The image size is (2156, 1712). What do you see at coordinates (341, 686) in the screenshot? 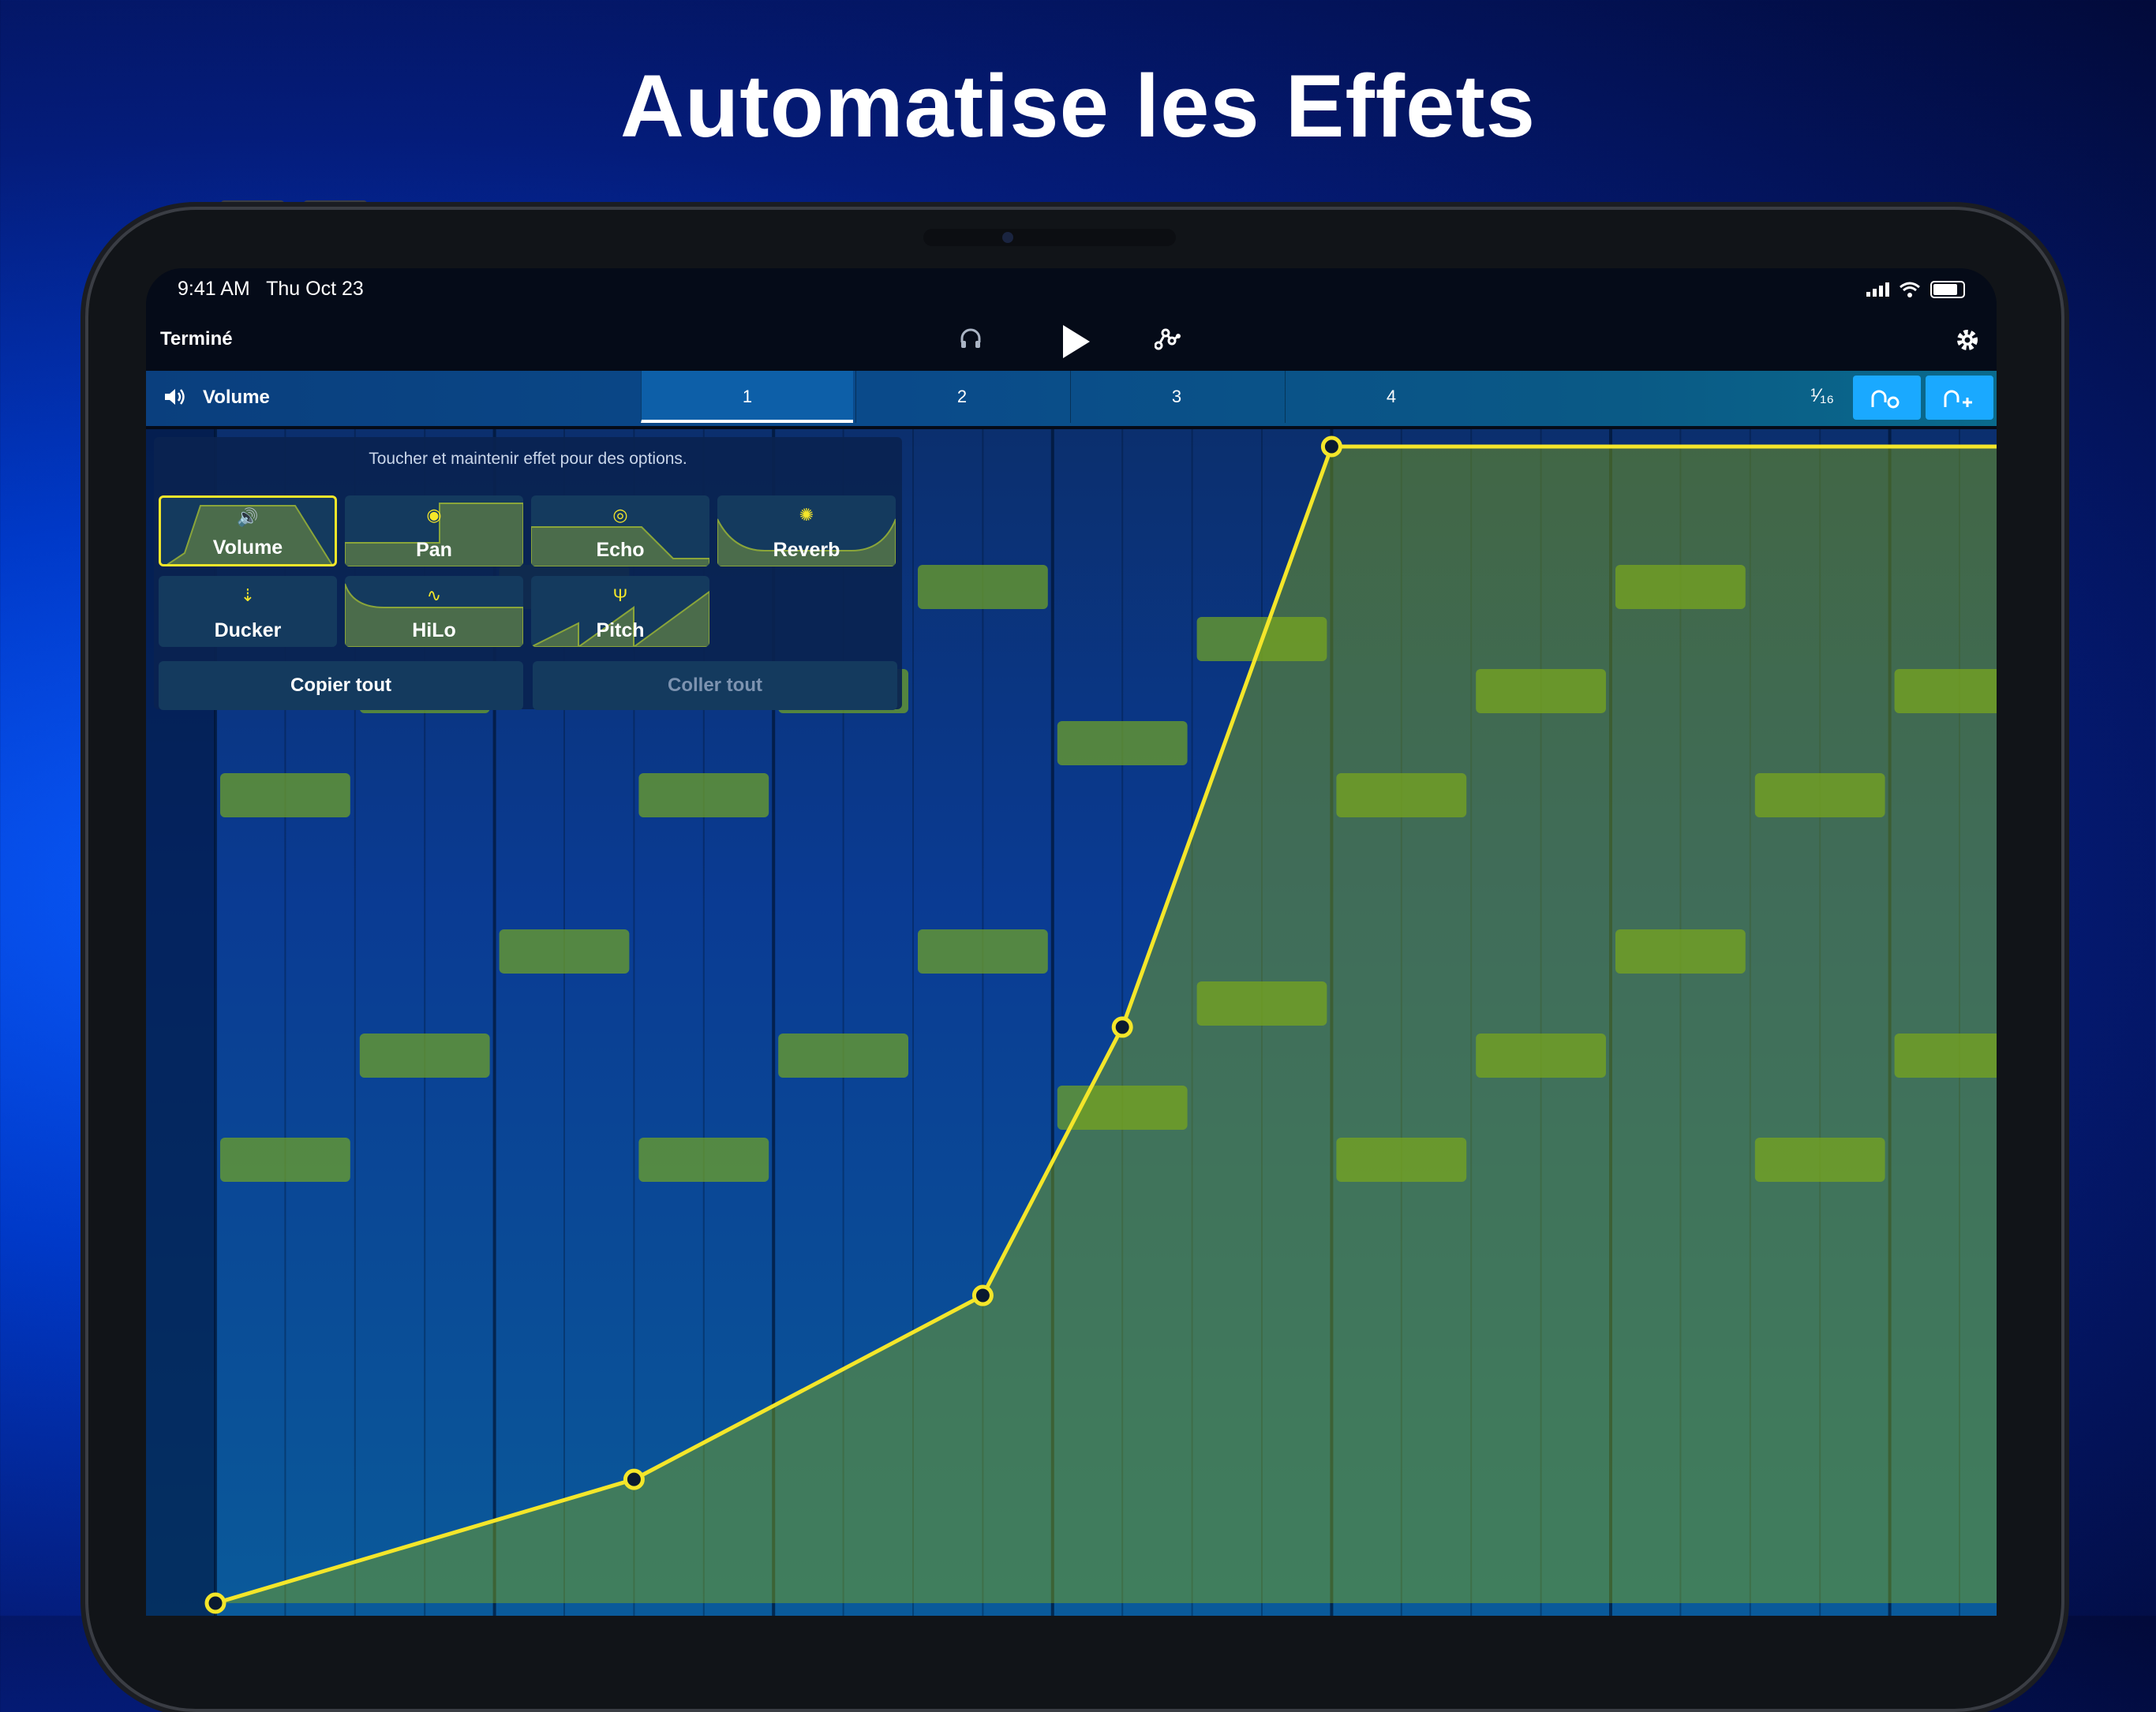
I see `copy-all-button: Copier tout` at bounding box center [341, 686].